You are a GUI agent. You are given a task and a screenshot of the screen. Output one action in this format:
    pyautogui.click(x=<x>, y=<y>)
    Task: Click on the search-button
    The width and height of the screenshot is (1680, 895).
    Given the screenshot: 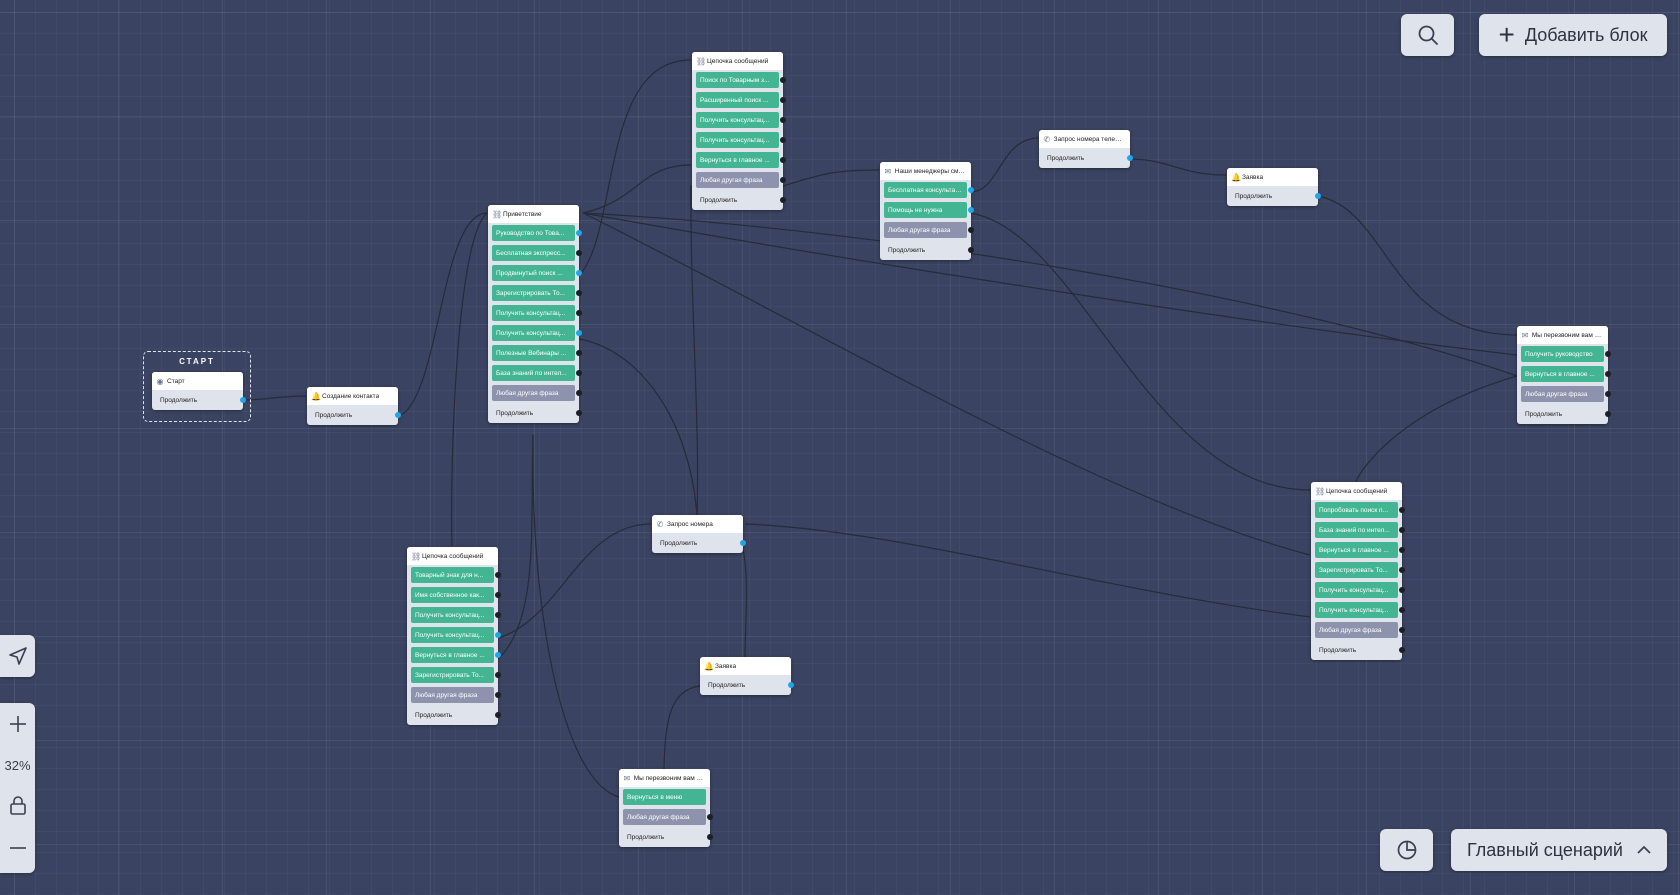 What is the action you would take?
    pyautogui.click(x=1427, y=35)
    